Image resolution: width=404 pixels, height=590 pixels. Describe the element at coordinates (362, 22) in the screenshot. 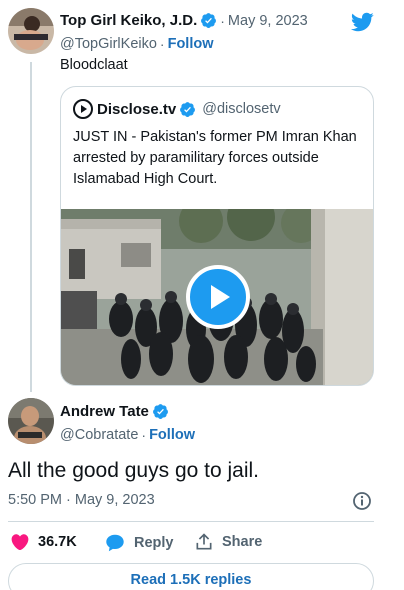

I see `twitter-bird-icon` at that location.